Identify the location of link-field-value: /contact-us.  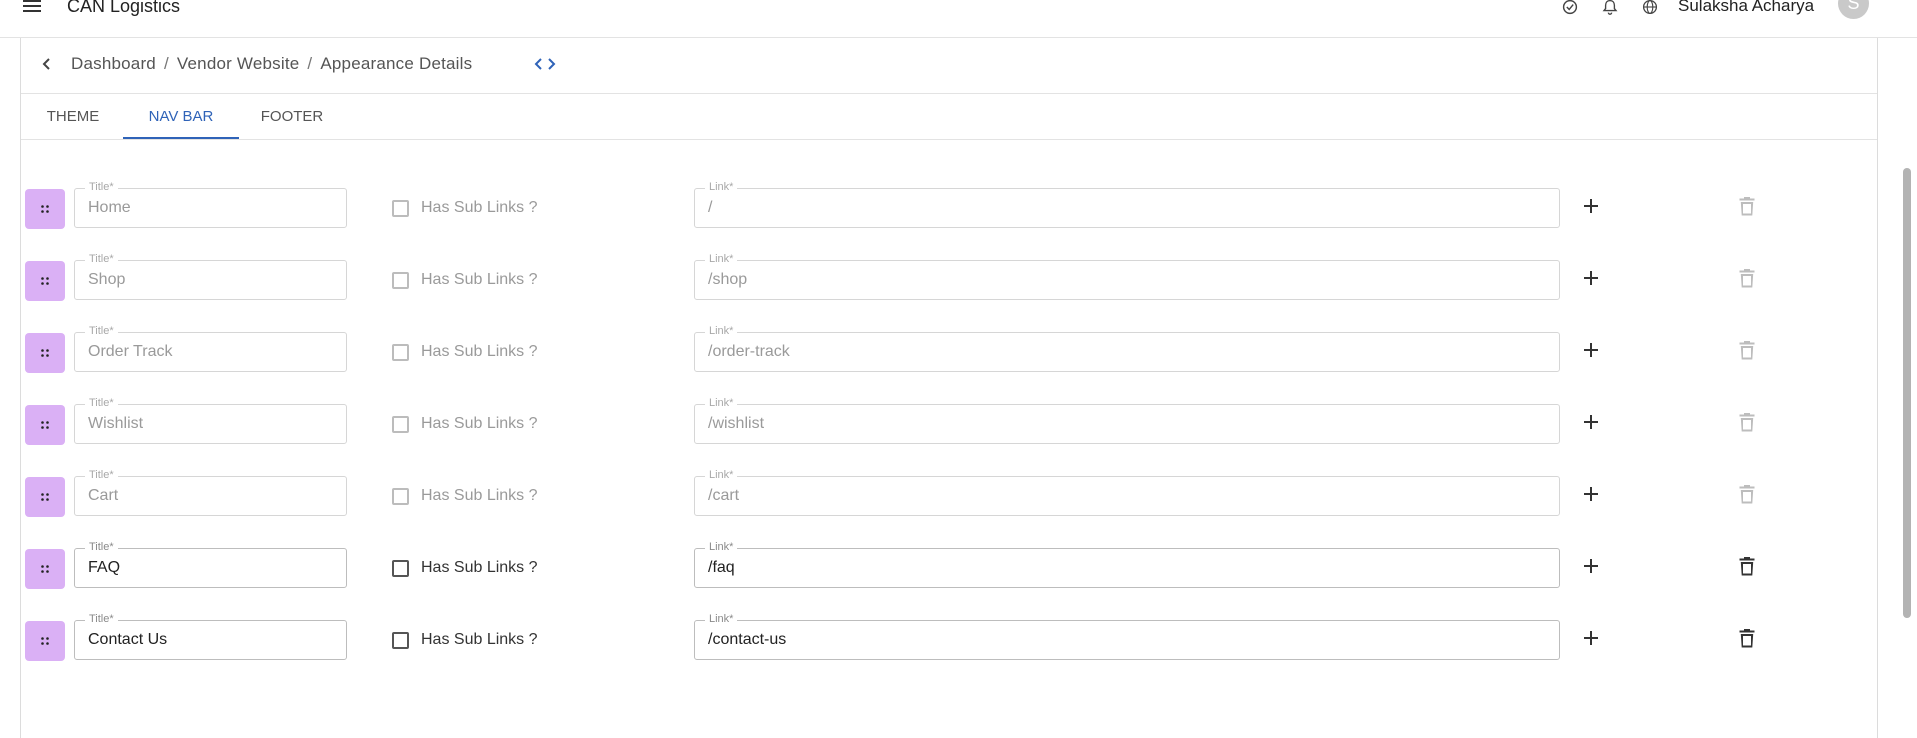
(747, 639).